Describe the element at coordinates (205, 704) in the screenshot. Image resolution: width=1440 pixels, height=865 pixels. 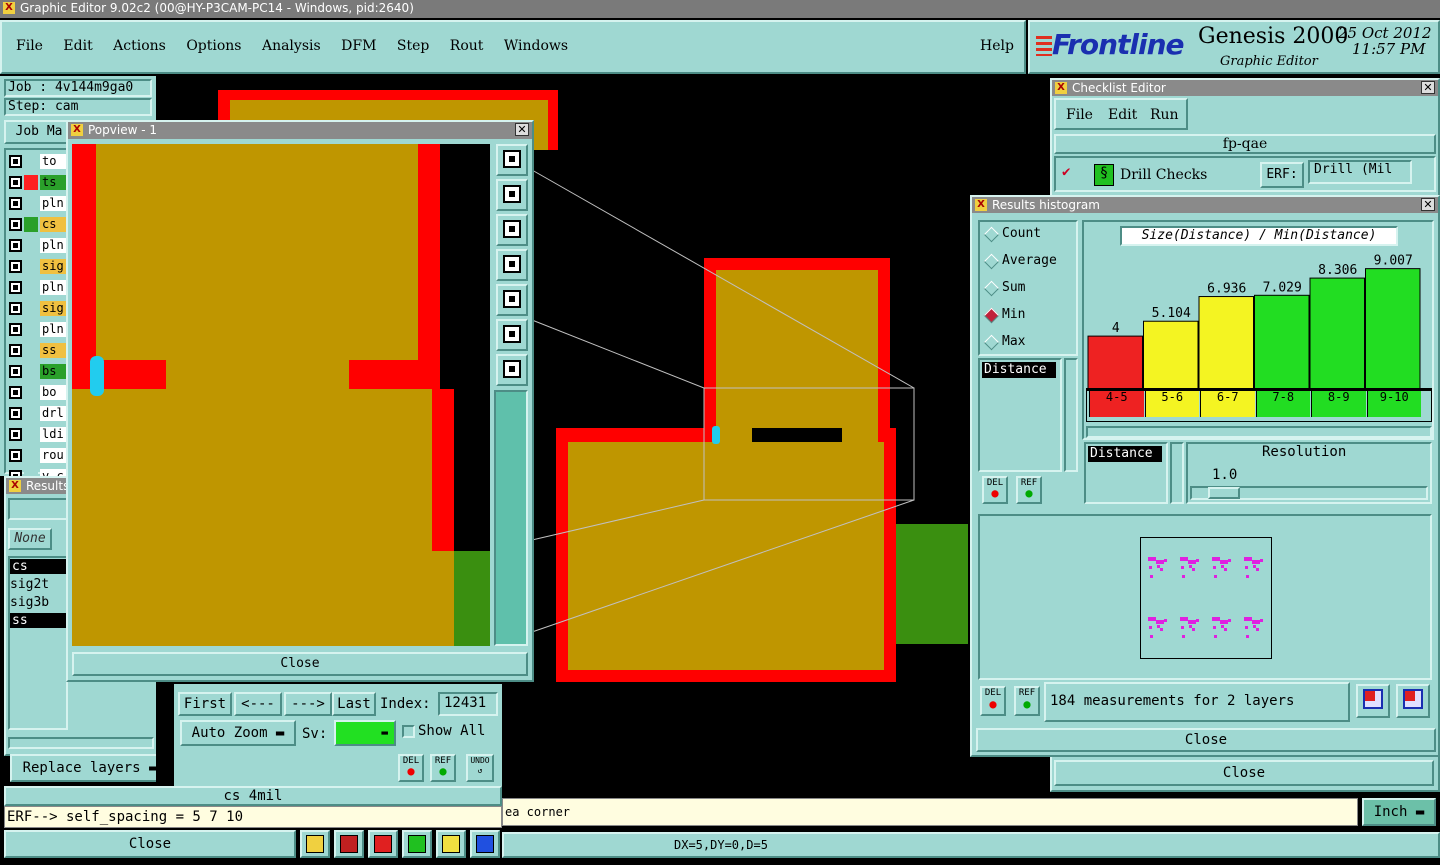
I see `first-button: First` at that location.